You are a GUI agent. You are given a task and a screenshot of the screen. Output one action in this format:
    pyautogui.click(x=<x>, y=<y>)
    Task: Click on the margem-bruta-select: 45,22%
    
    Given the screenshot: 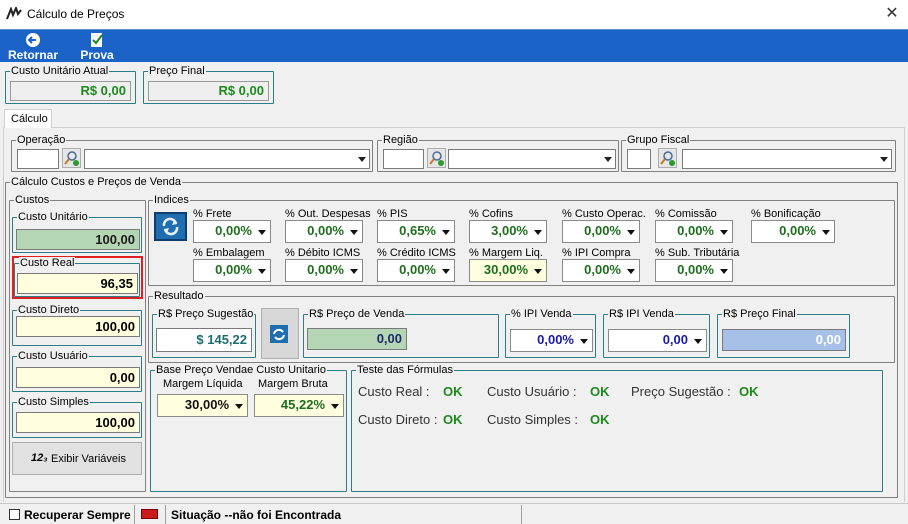 What is the action you would take?
    pyautogui.click(x=299, y=405)
    